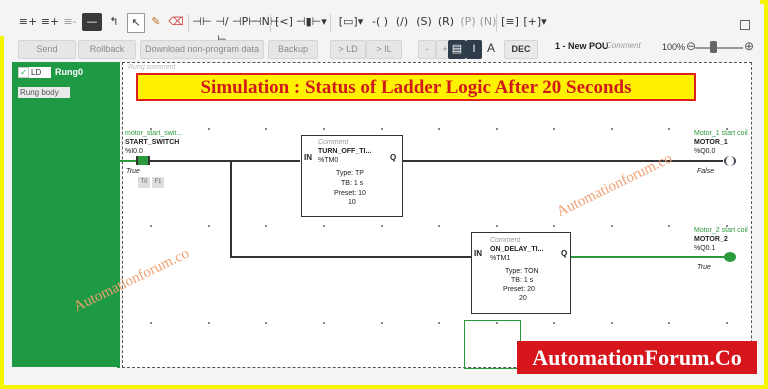 This screenshot has width=768, height=389. What do you see at coordinates (70, 22) in the screenshot?
I see `branch-icon: ≡-` at bounding box center [70, 22].